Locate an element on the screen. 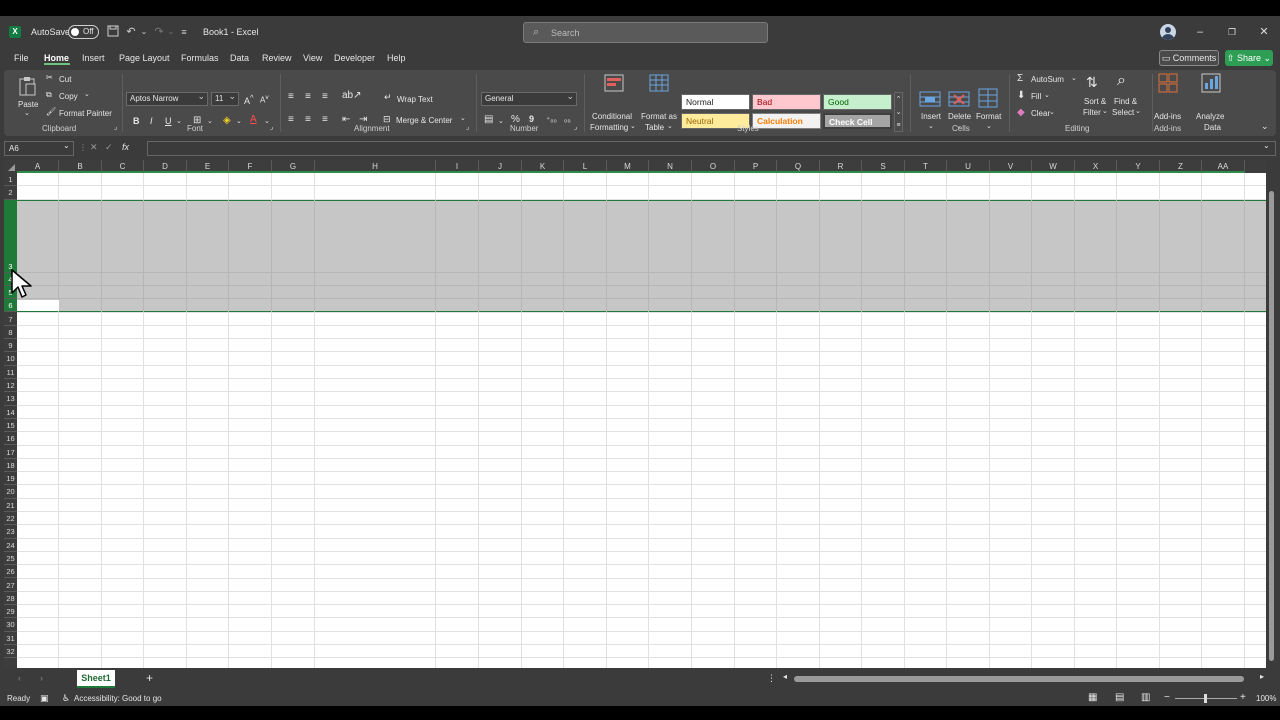 The width and height of the screenshot is (1280, 720). column-header-f: F is located at coordinates (250, 166).